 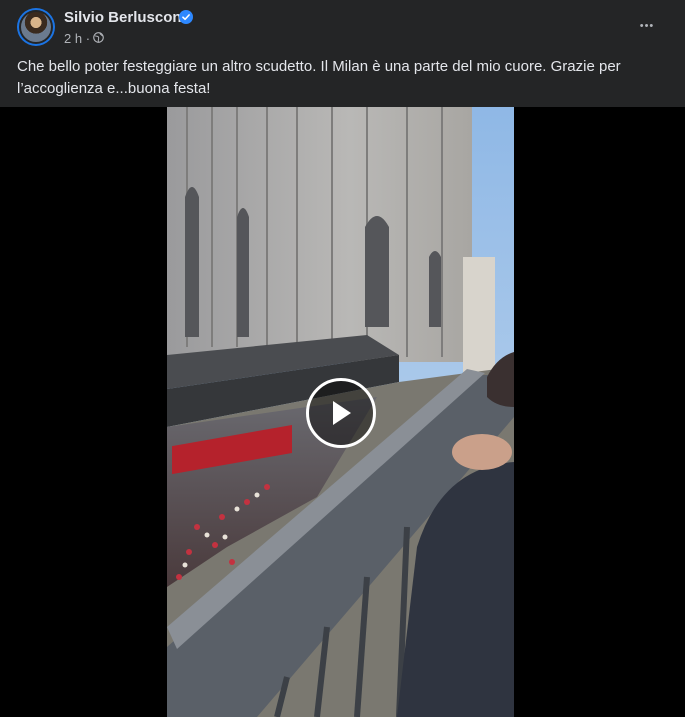 What do you see at coordinates (342, 25) in the screenshot?
I see `post-header: Silvio Berlusconi 2 h · •••` at bounding box center [342, 25].